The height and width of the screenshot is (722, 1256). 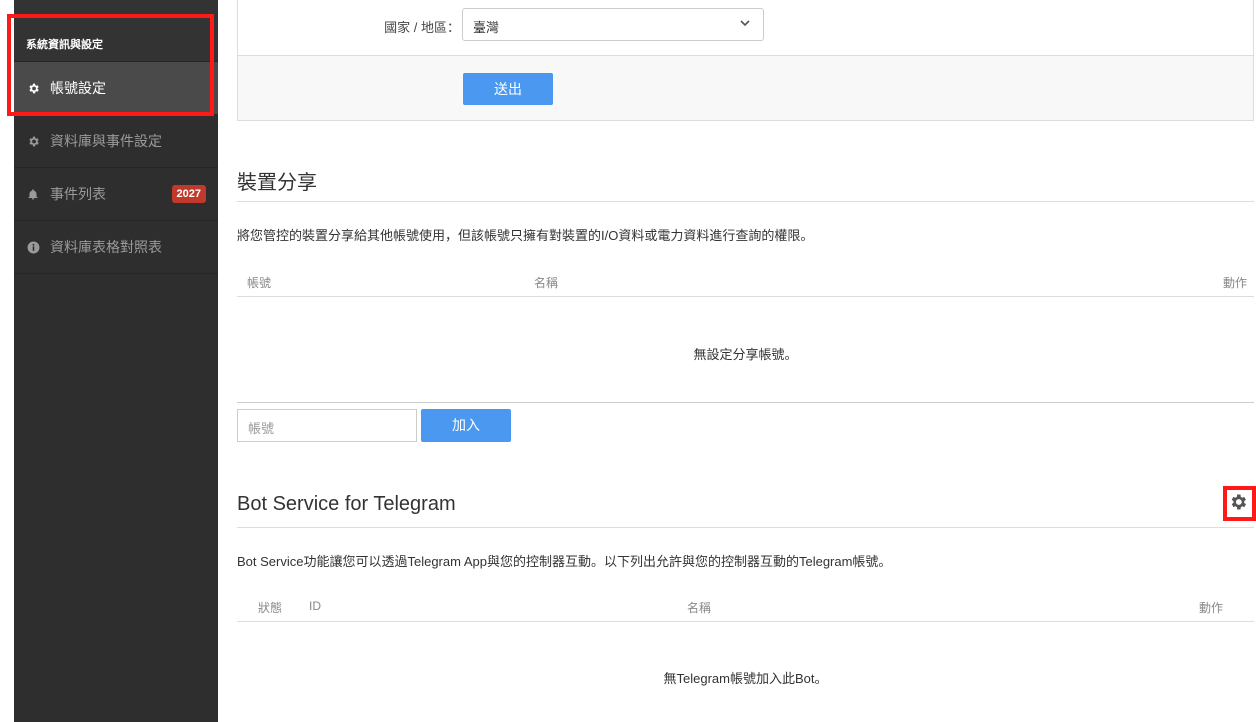 I want to click on column-header-id: ID, so click(x=315, y=606).